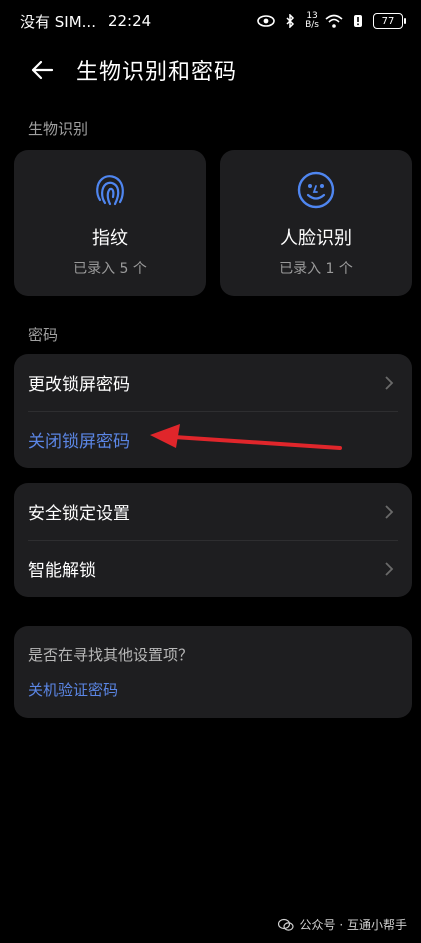 This screenshot has width=421, height=943. I want to click on fingerprint-subtitle: 已录入 5 个, so click(110, 269).